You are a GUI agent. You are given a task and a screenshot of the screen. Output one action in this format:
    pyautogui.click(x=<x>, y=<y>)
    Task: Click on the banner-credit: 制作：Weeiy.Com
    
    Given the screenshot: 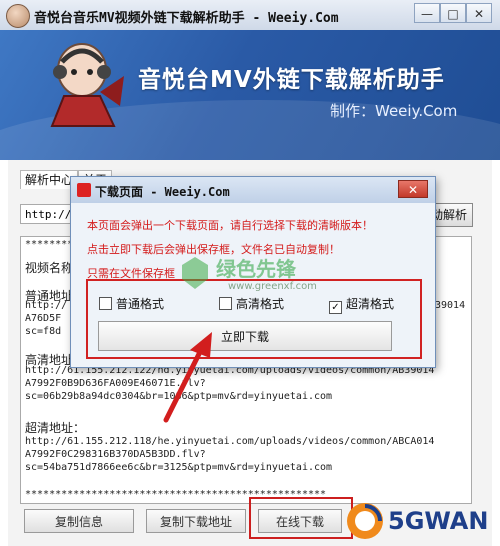 What is the action you would take?
    pyautogui.click(x=394, y=111)
    